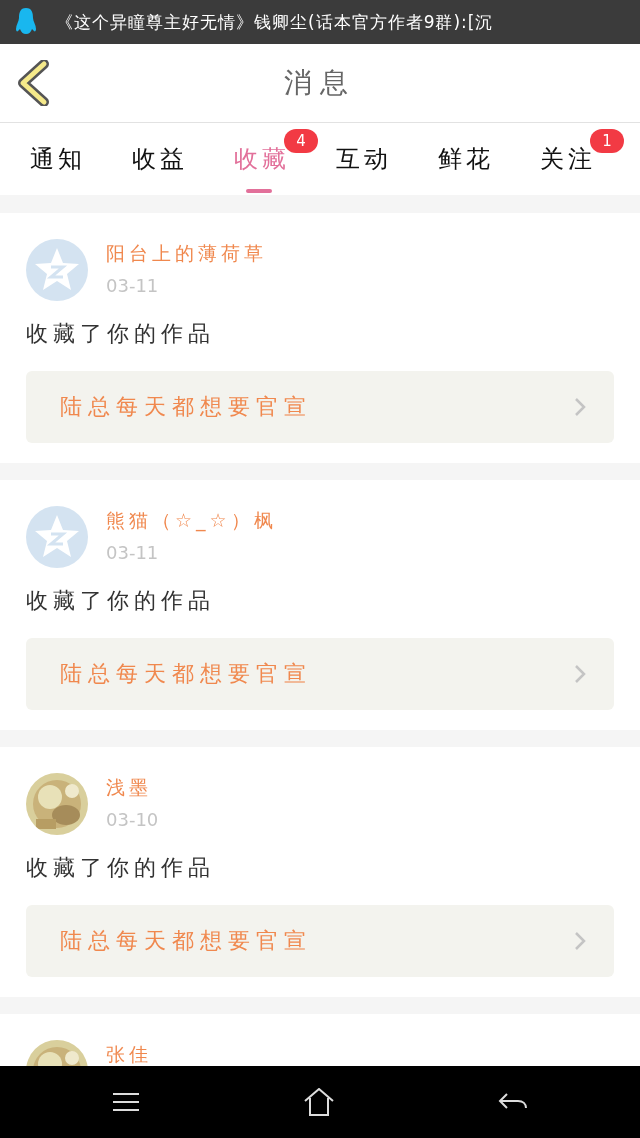 The image size is (640, 1138). I want to click on tab: 收益, so click(160, 159).